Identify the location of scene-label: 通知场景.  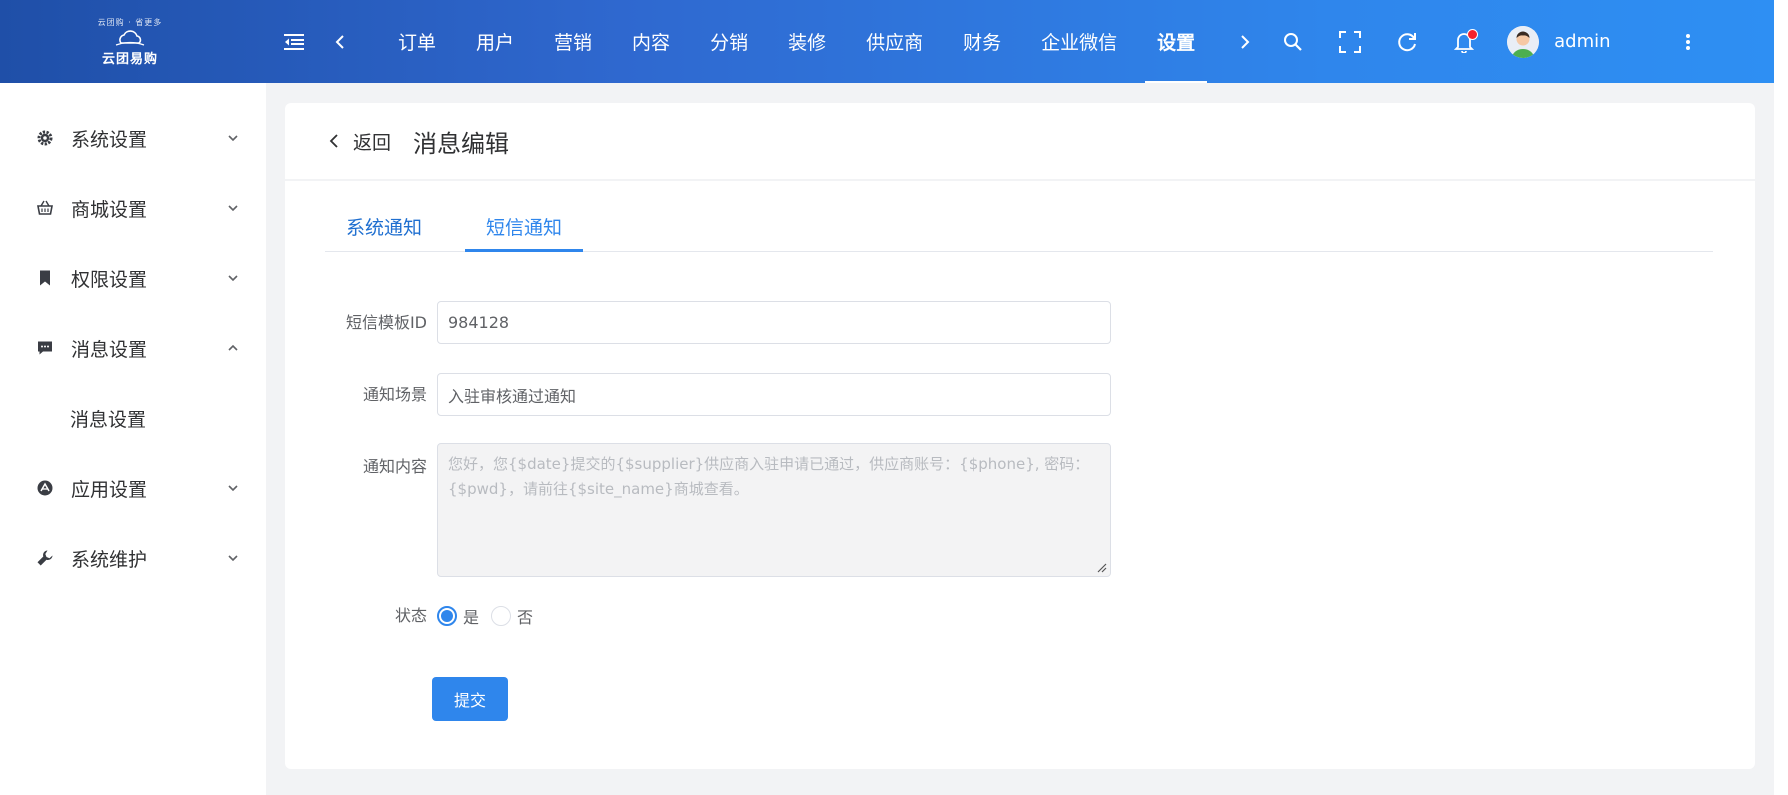
(394, 394).